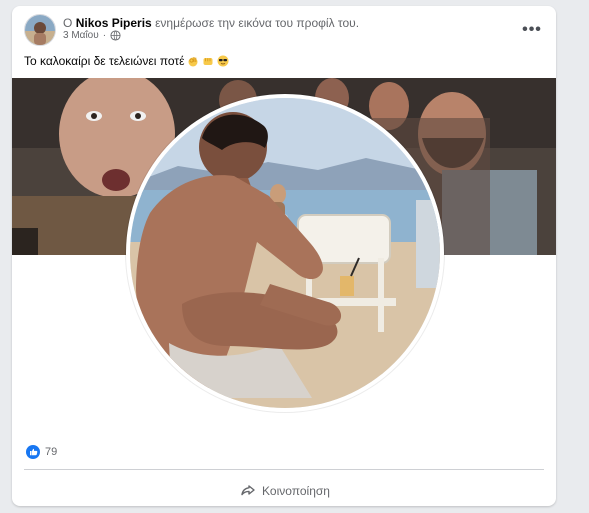  I want to click on sunglasses-emoji-icon, so click(223, 61).